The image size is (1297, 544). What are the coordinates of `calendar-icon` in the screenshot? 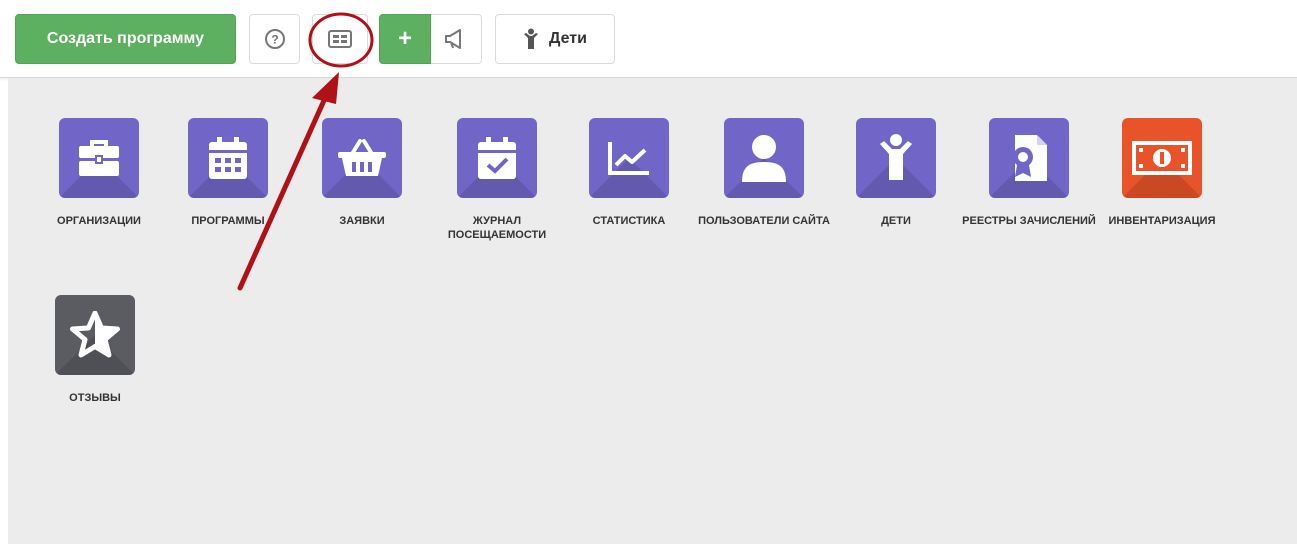 It's located at (228, 158).